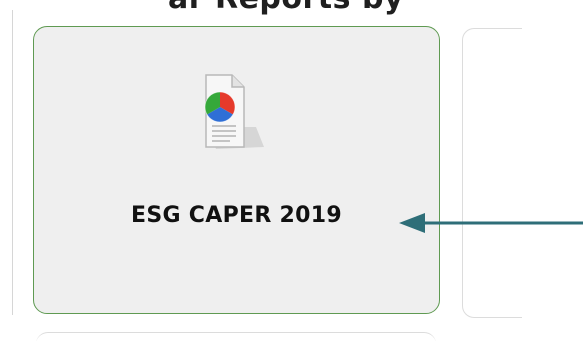 Image resolution: width=588 pixels, height=341 pixels. What do you see at coordinates (236, 215) in the screenshot?
I see `tile-label: ESG CAPER 2019` at bounding box center [236, 215].